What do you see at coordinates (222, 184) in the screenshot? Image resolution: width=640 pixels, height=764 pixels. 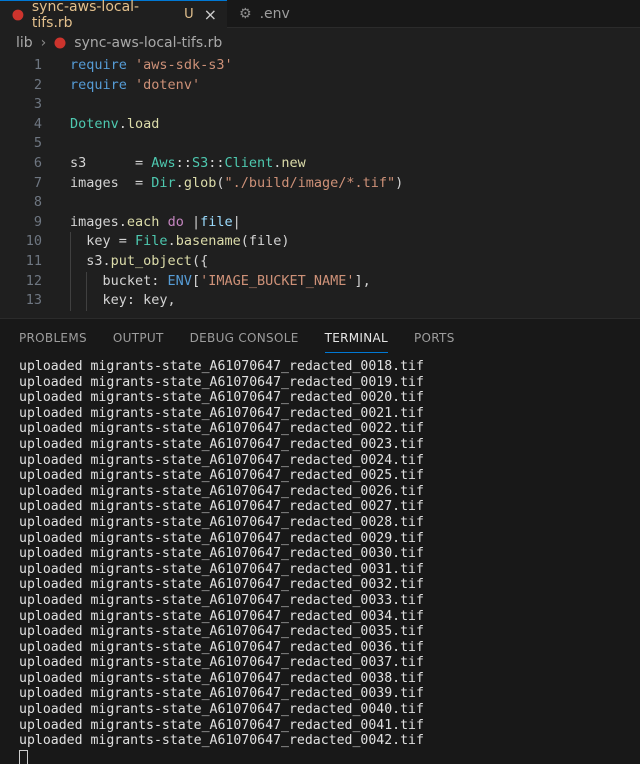 I see `code-text: images = Dir.glob("./build/image/*.tif")` at bounding box center [222, 184].